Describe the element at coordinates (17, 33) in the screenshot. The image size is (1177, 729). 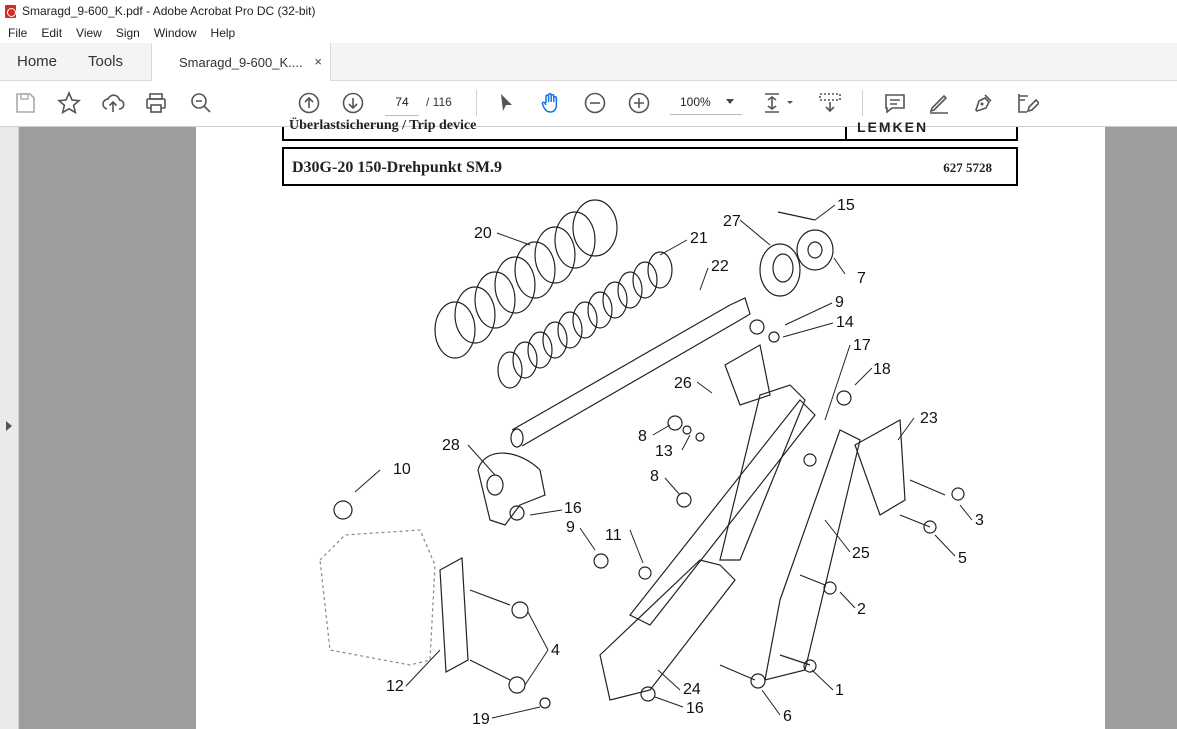
I see `menu-file: File` at that location.